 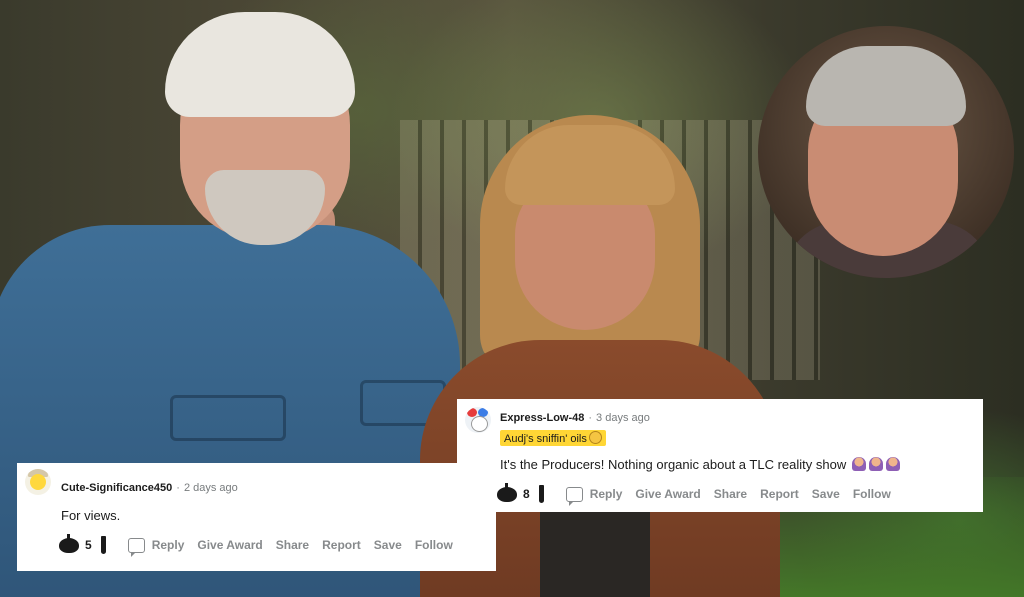 I want to click on comment-time: 3 days ago, so click(x=623, y=418).